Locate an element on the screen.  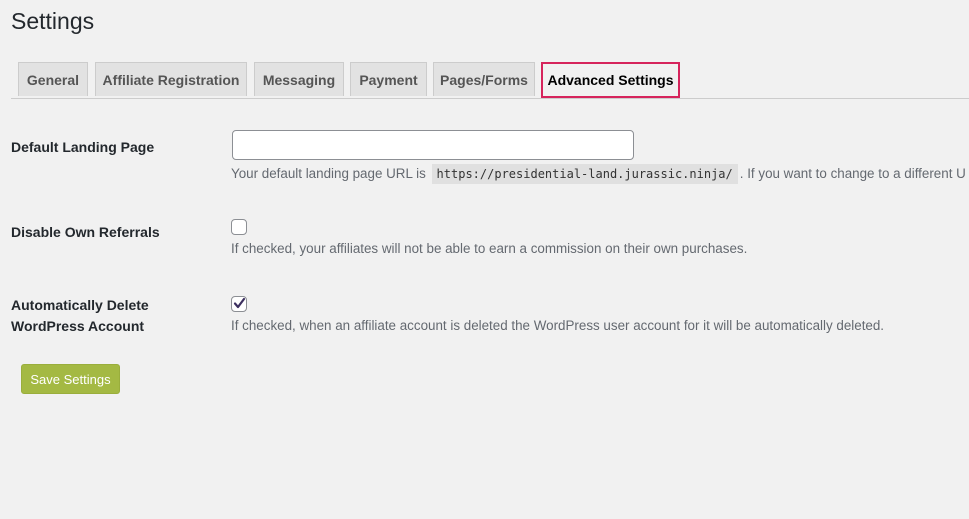
auto-delete-label-line2: WordPress Account is located at coordinates (78, 326).